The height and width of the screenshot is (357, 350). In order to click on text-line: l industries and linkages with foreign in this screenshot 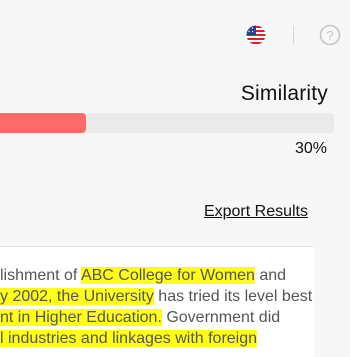, I will do `click(156, 338)`.